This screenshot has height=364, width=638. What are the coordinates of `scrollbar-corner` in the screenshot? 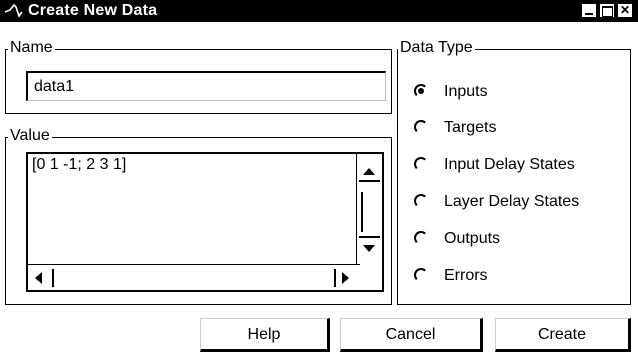 It's located at (369, 277).